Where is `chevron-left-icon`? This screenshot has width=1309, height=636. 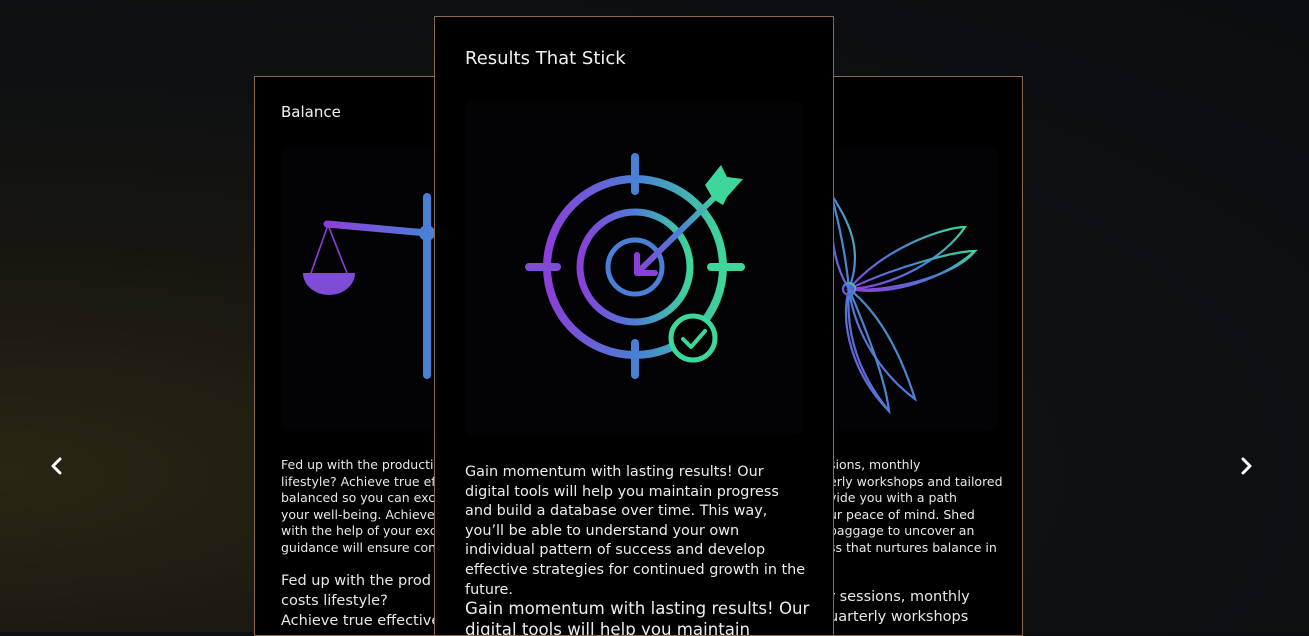 chevron-left-icon is located at coordinates (56, 466).